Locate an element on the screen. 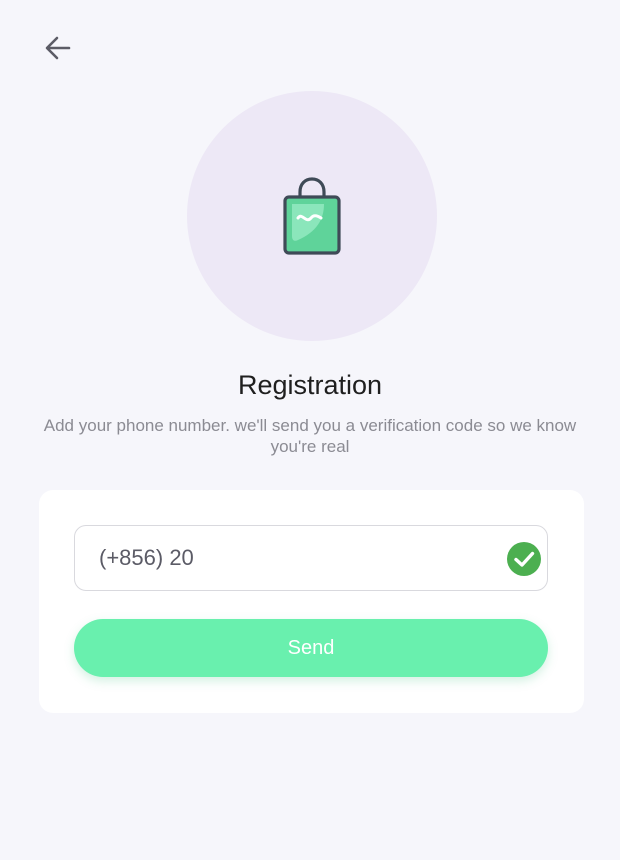  back-button is located at coordinates (58, 48).